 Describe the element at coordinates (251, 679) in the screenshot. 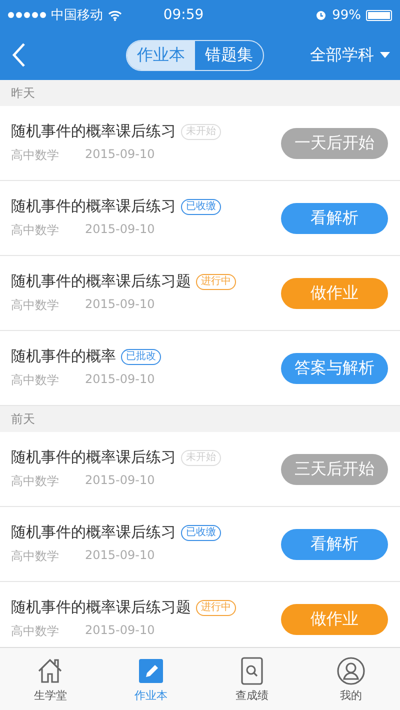

I see `tab-item: 查成绩` at that location.